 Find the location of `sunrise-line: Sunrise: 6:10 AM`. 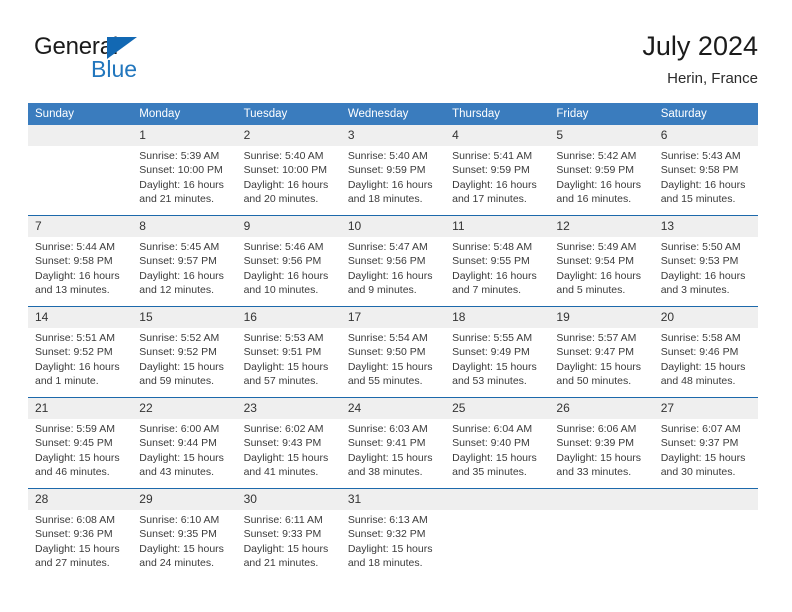

sunrise-line: Sunrise: 6:10 AM is located at coordinates (179, 520).